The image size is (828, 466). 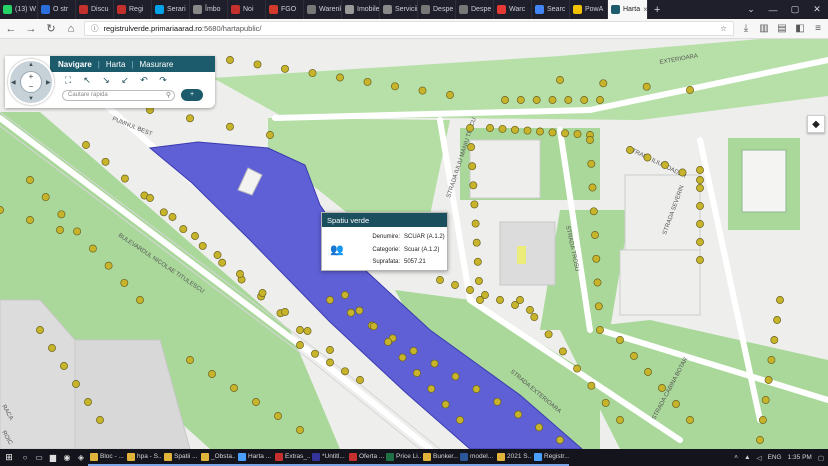 What do you see at coordinates (125, 80) in the screenshot?
I see `zoom-out-box-icon: ↙` at bounding box center [125, 80].